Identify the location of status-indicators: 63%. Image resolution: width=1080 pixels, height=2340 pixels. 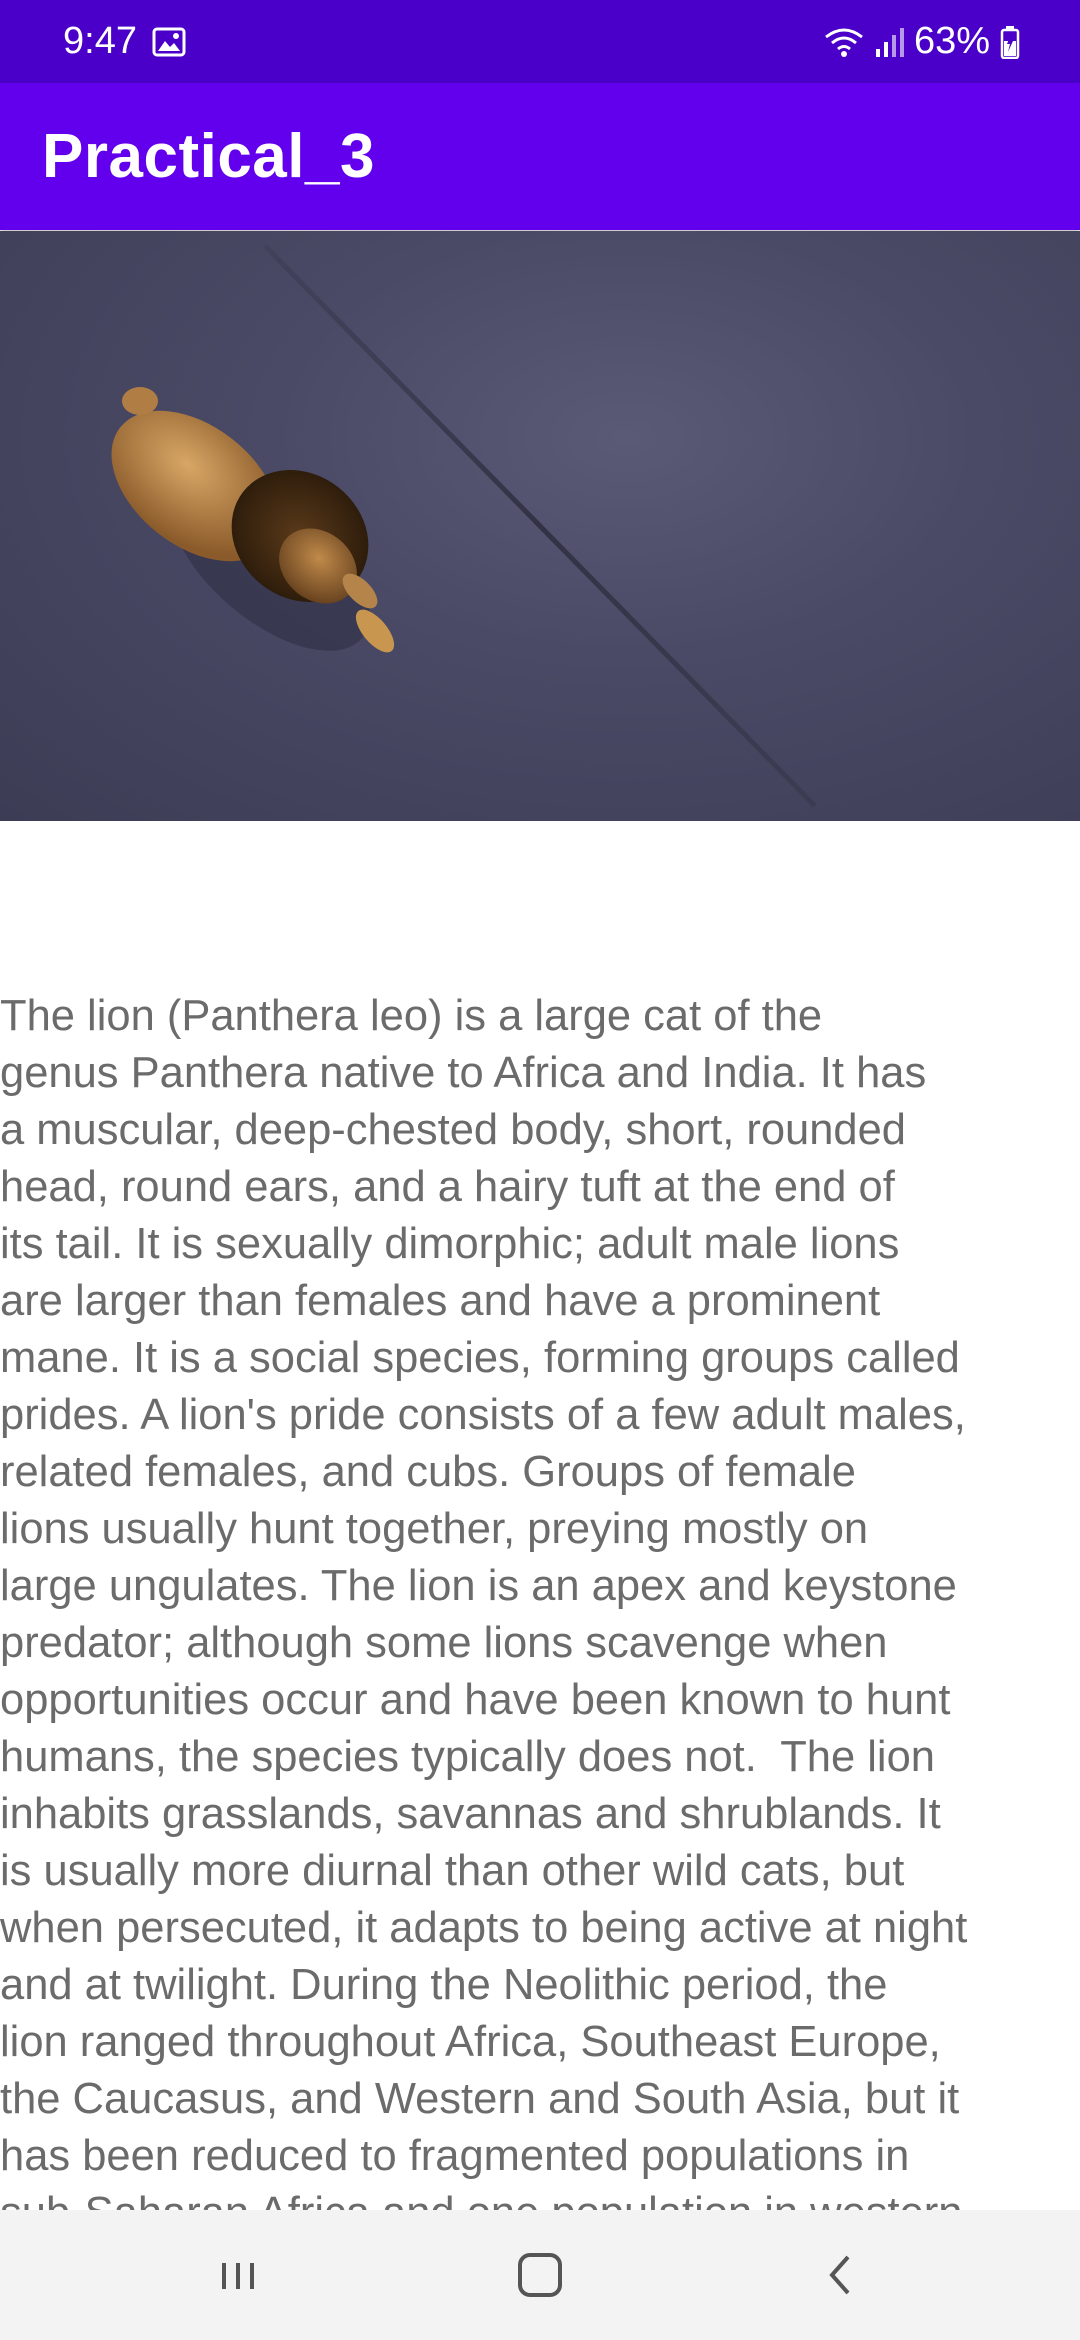
(922, 41).